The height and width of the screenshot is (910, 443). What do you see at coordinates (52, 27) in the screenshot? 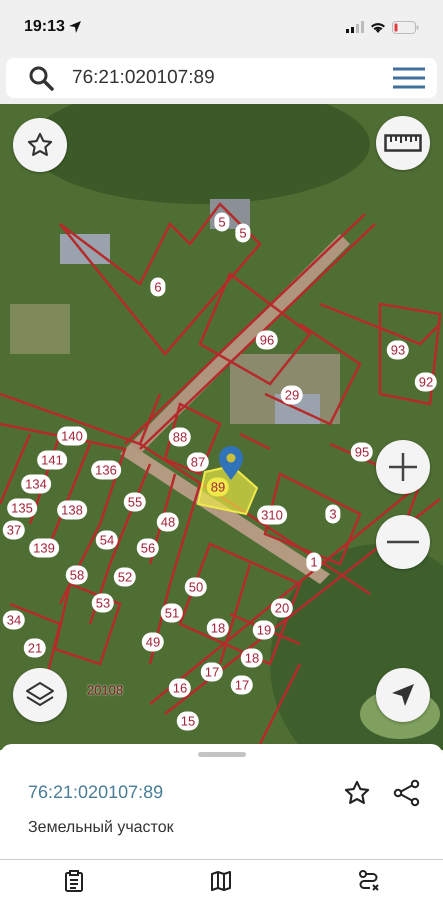
I see `clock-time: 19:13` at bounding box center [52, 27].